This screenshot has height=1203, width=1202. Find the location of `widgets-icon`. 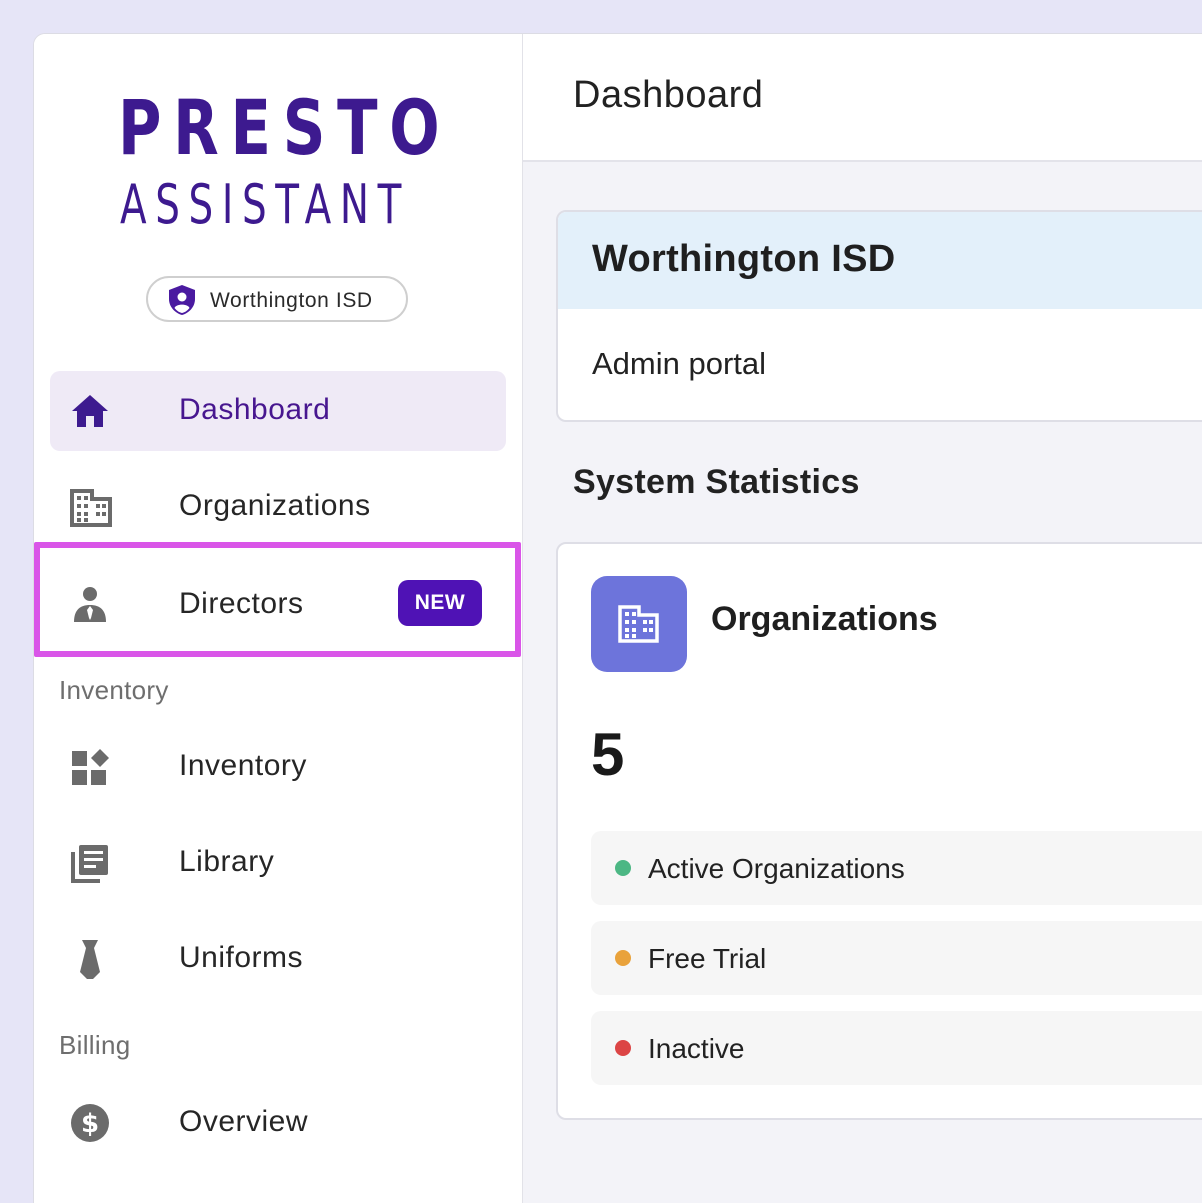

widgets-icon is located at coordinates (90, 767).